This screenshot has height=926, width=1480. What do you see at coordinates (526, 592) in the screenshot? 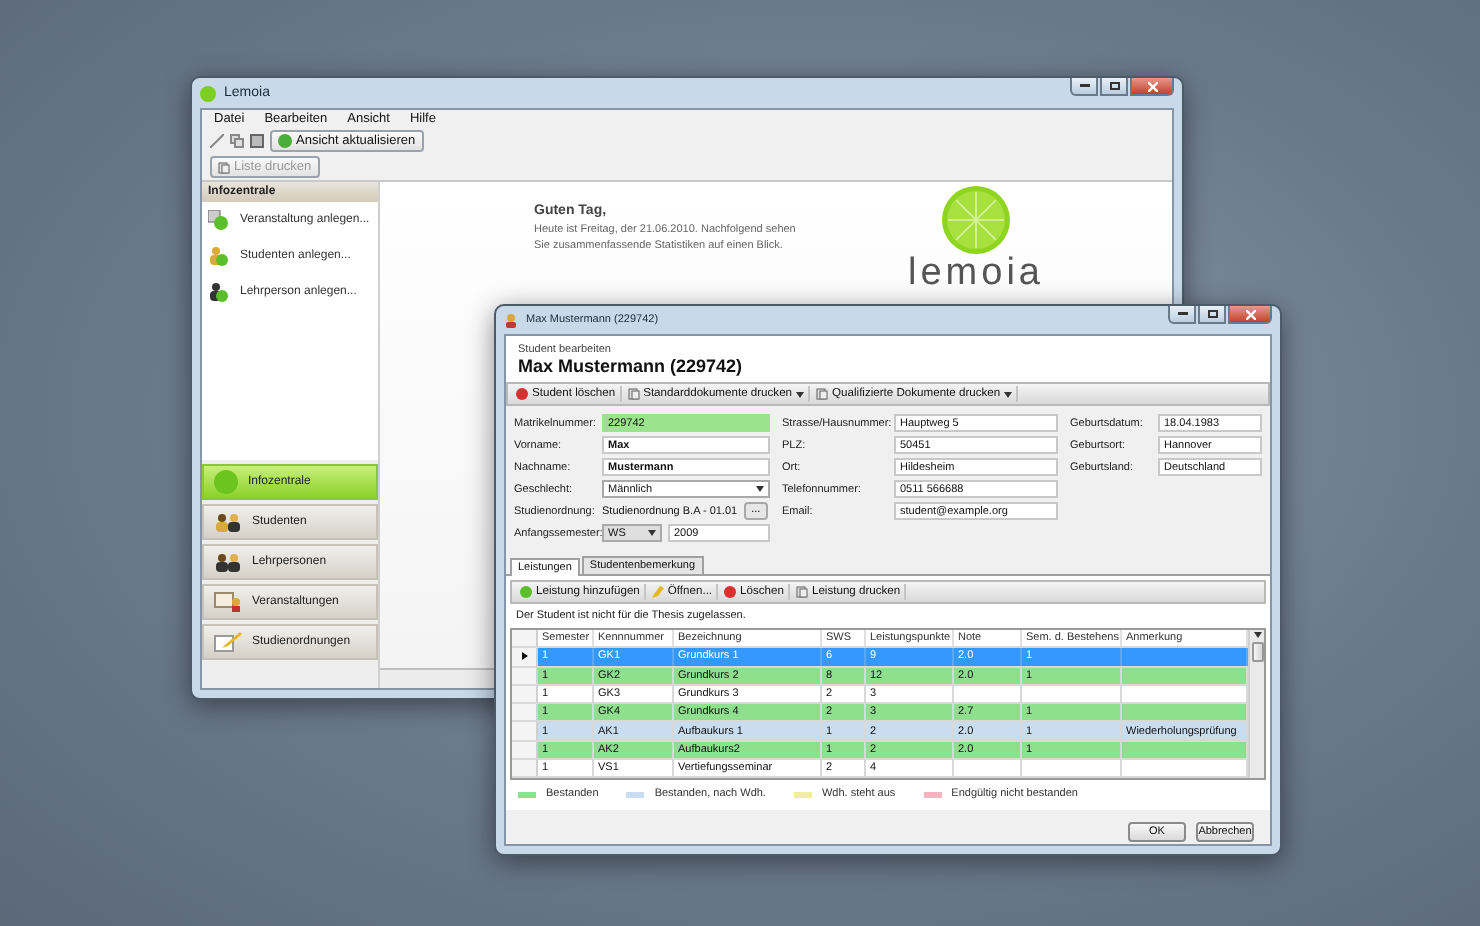
I see `add-icon` at bounding box center [526, 592].